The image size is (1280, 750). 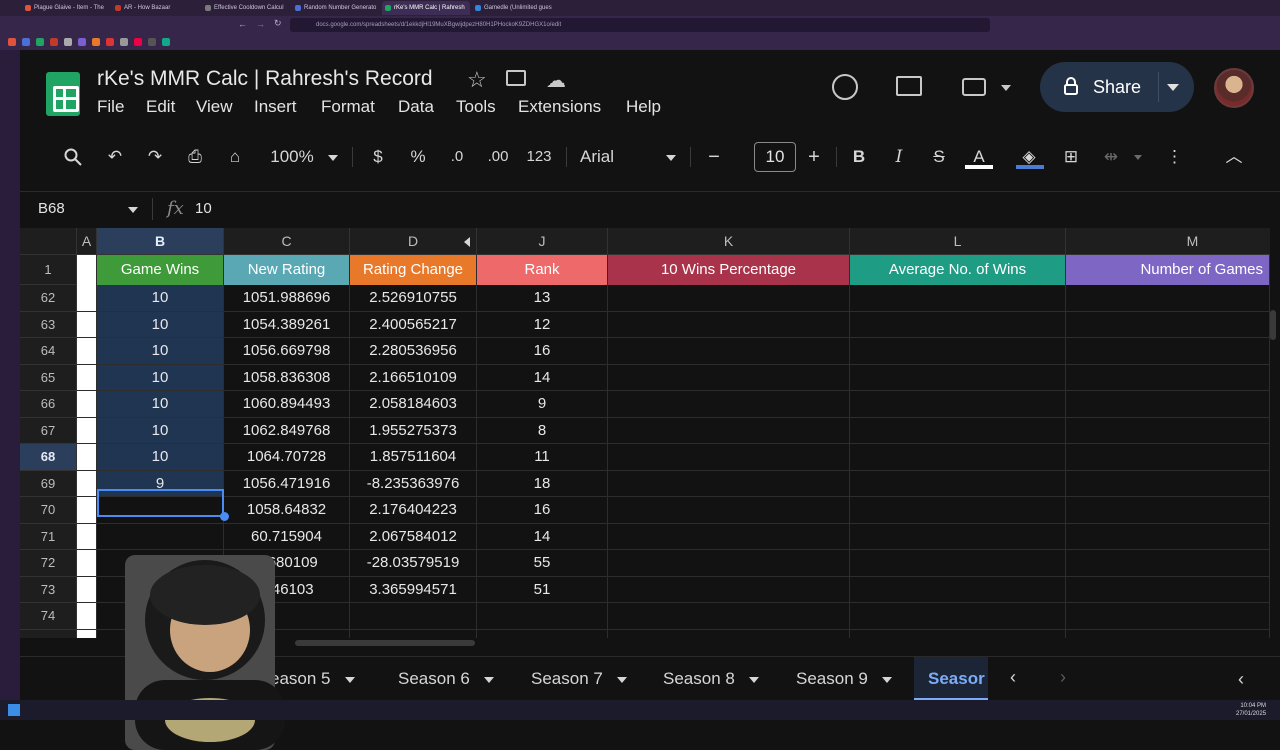 I want to click on row-header: 68, so click(x=48, y=457).